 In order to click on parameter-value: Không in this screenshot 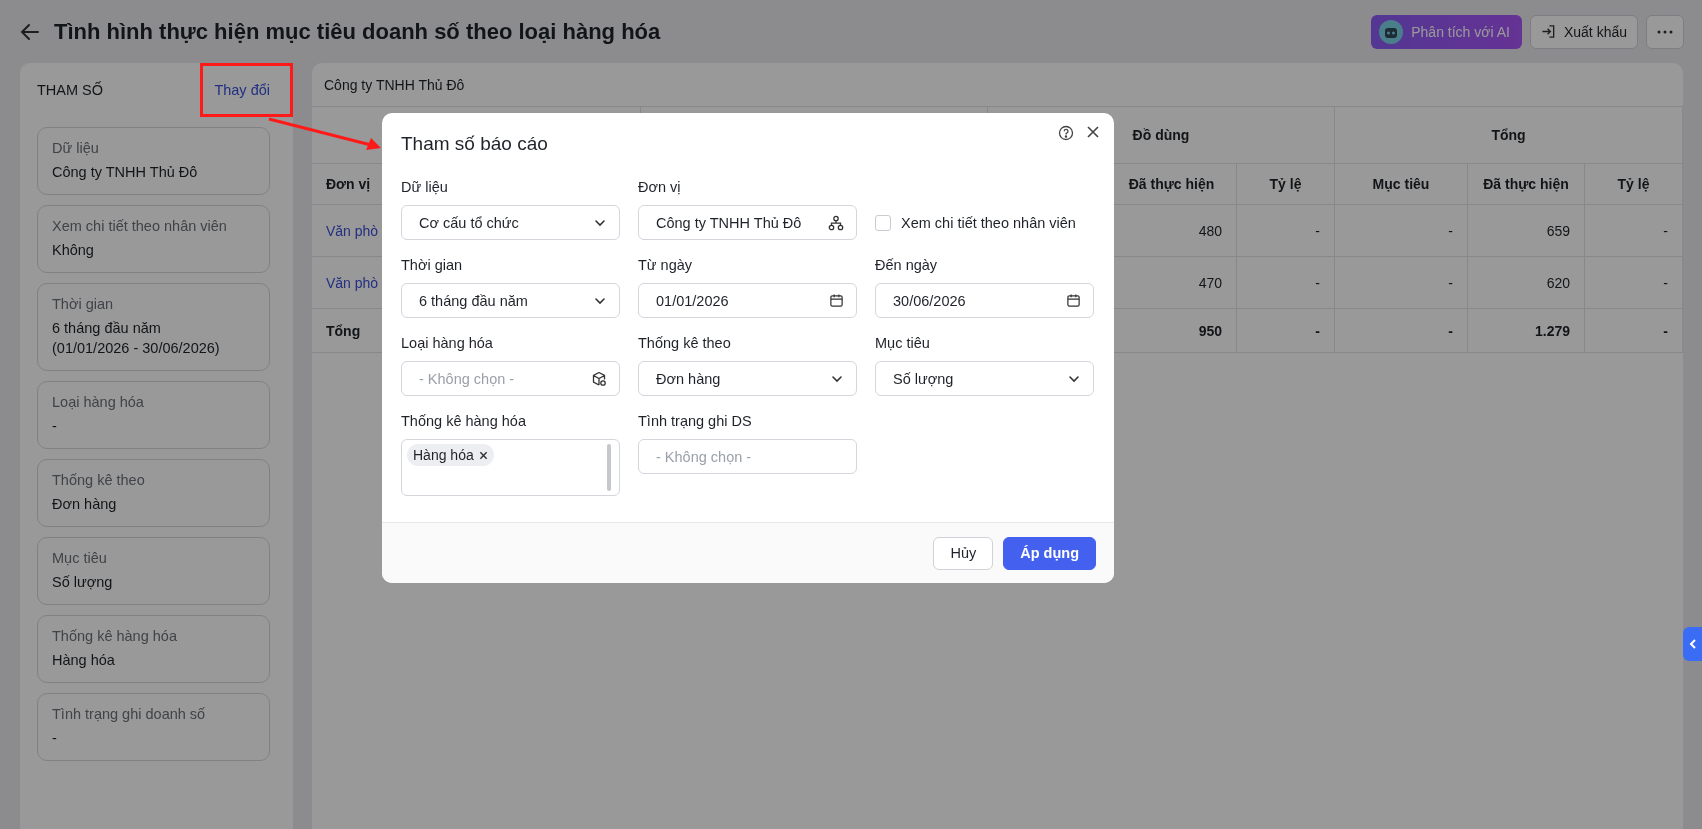, I will do `click(73, 250)`.